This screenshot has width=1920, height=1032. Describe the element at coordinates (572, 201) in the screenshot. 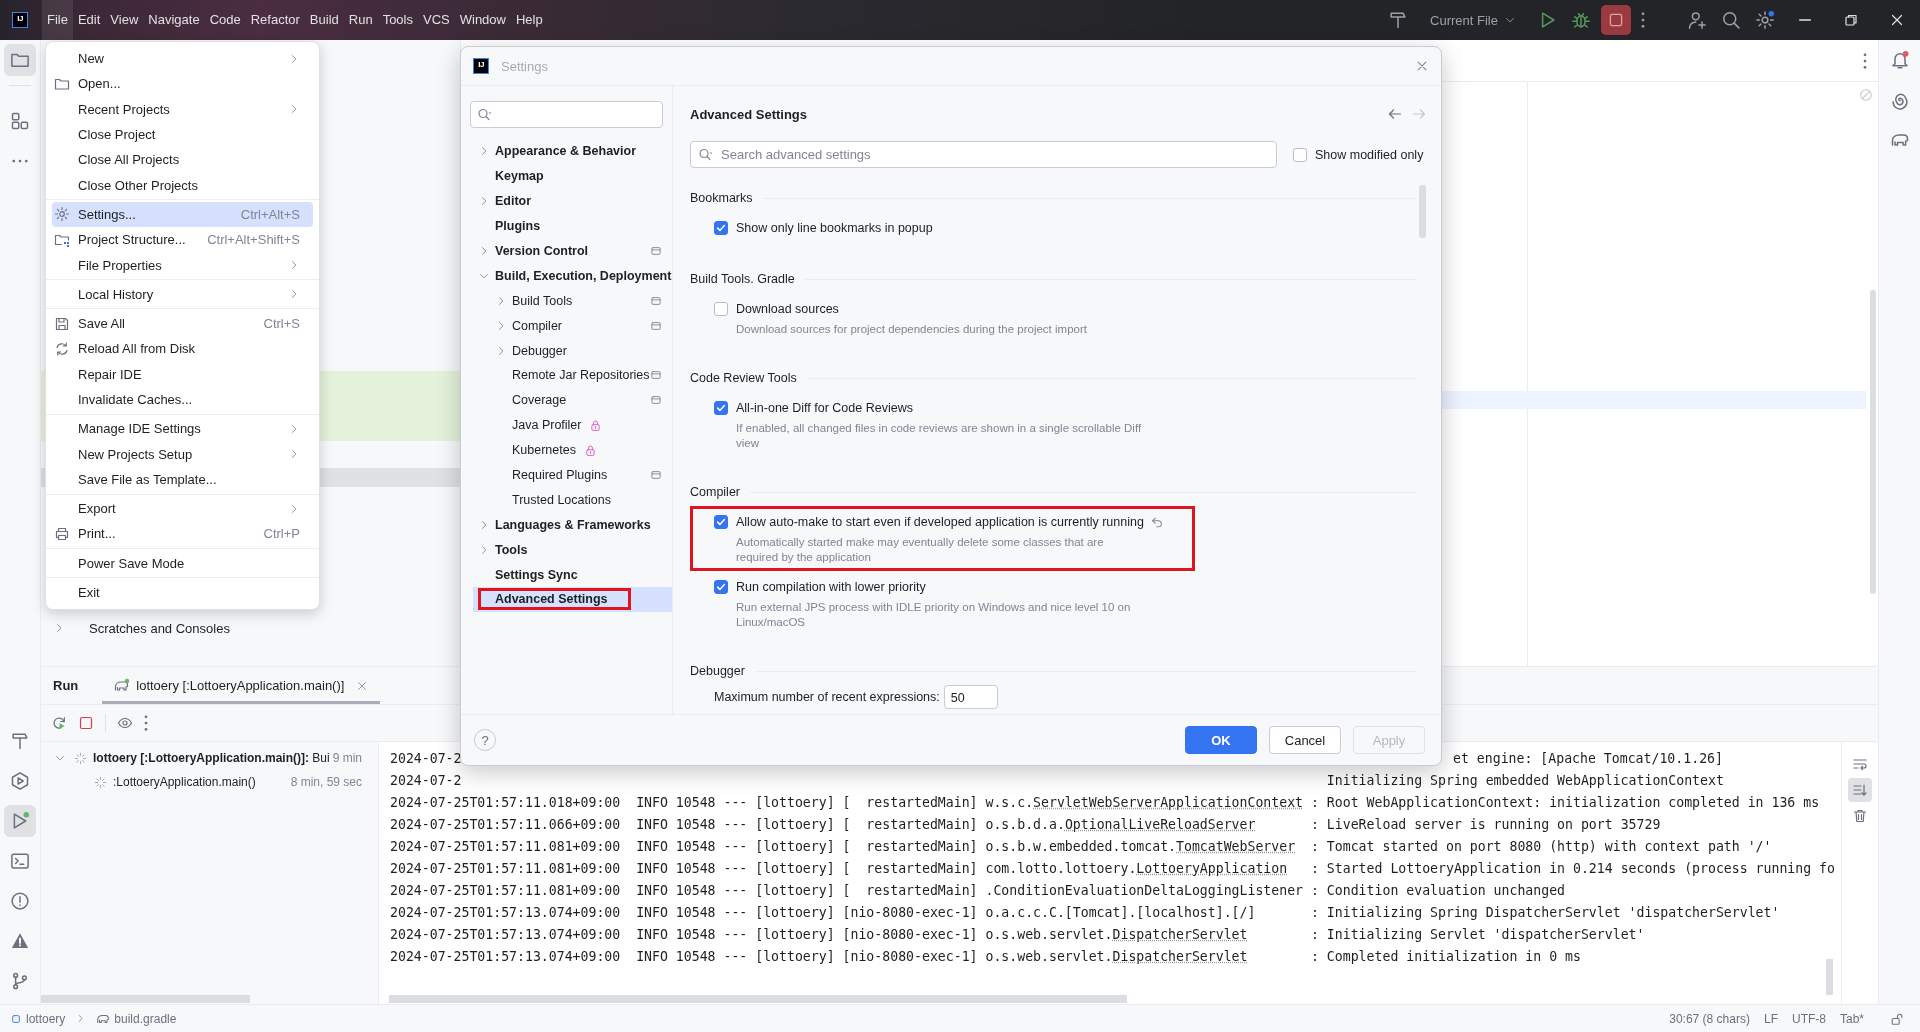

I see `tree-item: Editor` at that location.